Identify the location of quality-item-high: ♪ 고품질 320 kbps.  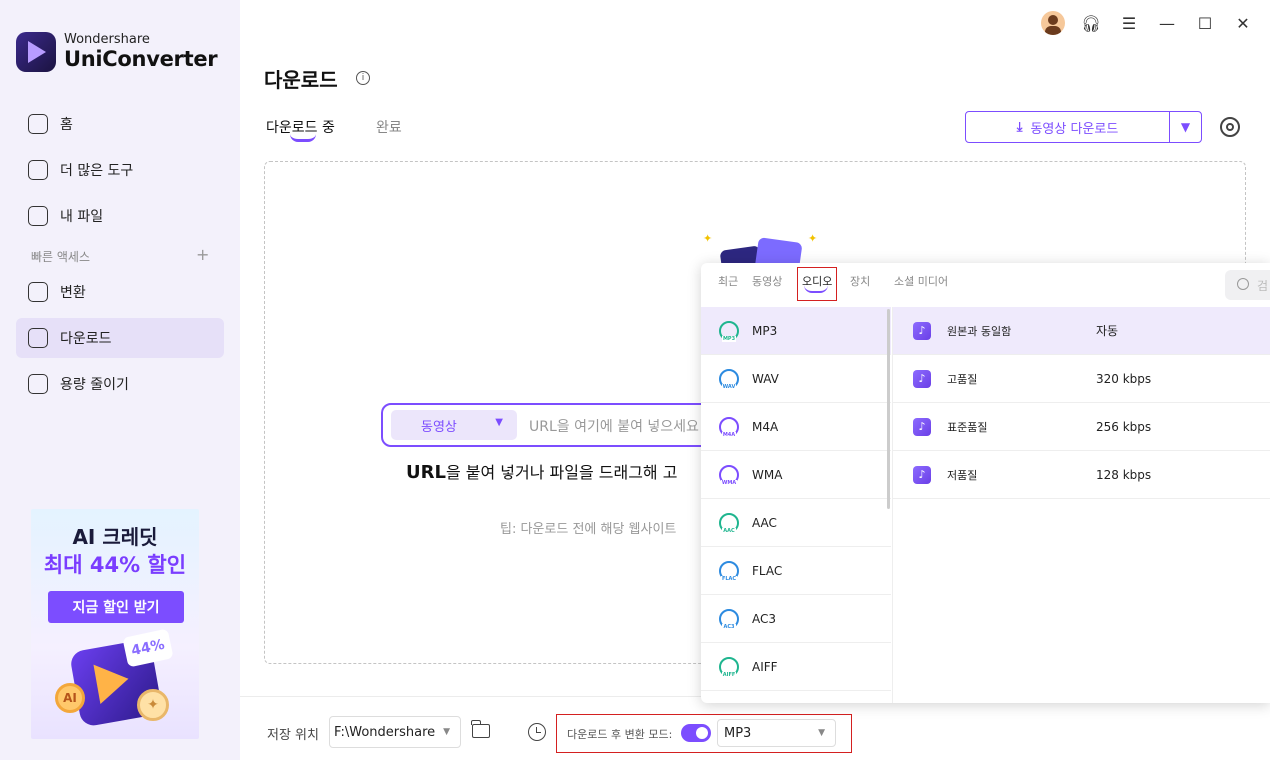
(1081, 379).